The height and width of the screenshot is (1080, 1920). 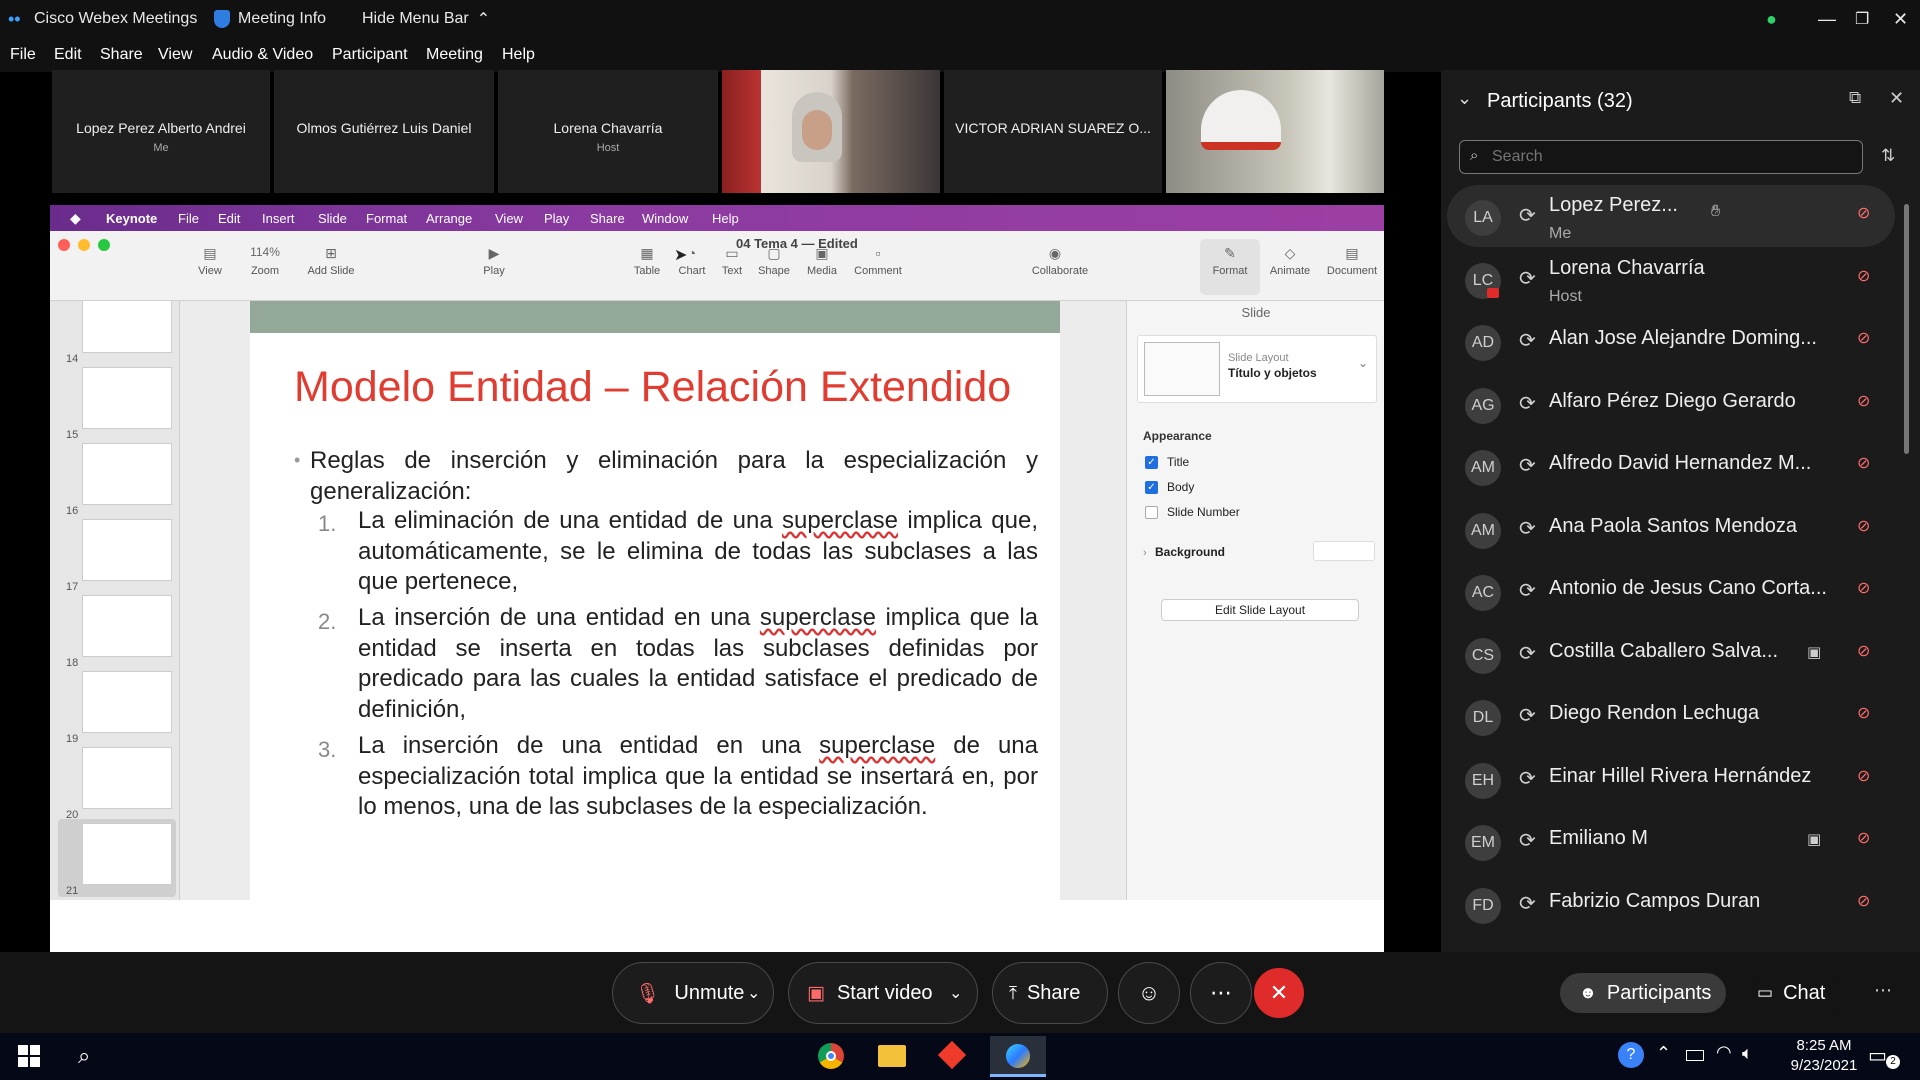 I want to click on help-icon: ?, so click(x=1631, y=1055).